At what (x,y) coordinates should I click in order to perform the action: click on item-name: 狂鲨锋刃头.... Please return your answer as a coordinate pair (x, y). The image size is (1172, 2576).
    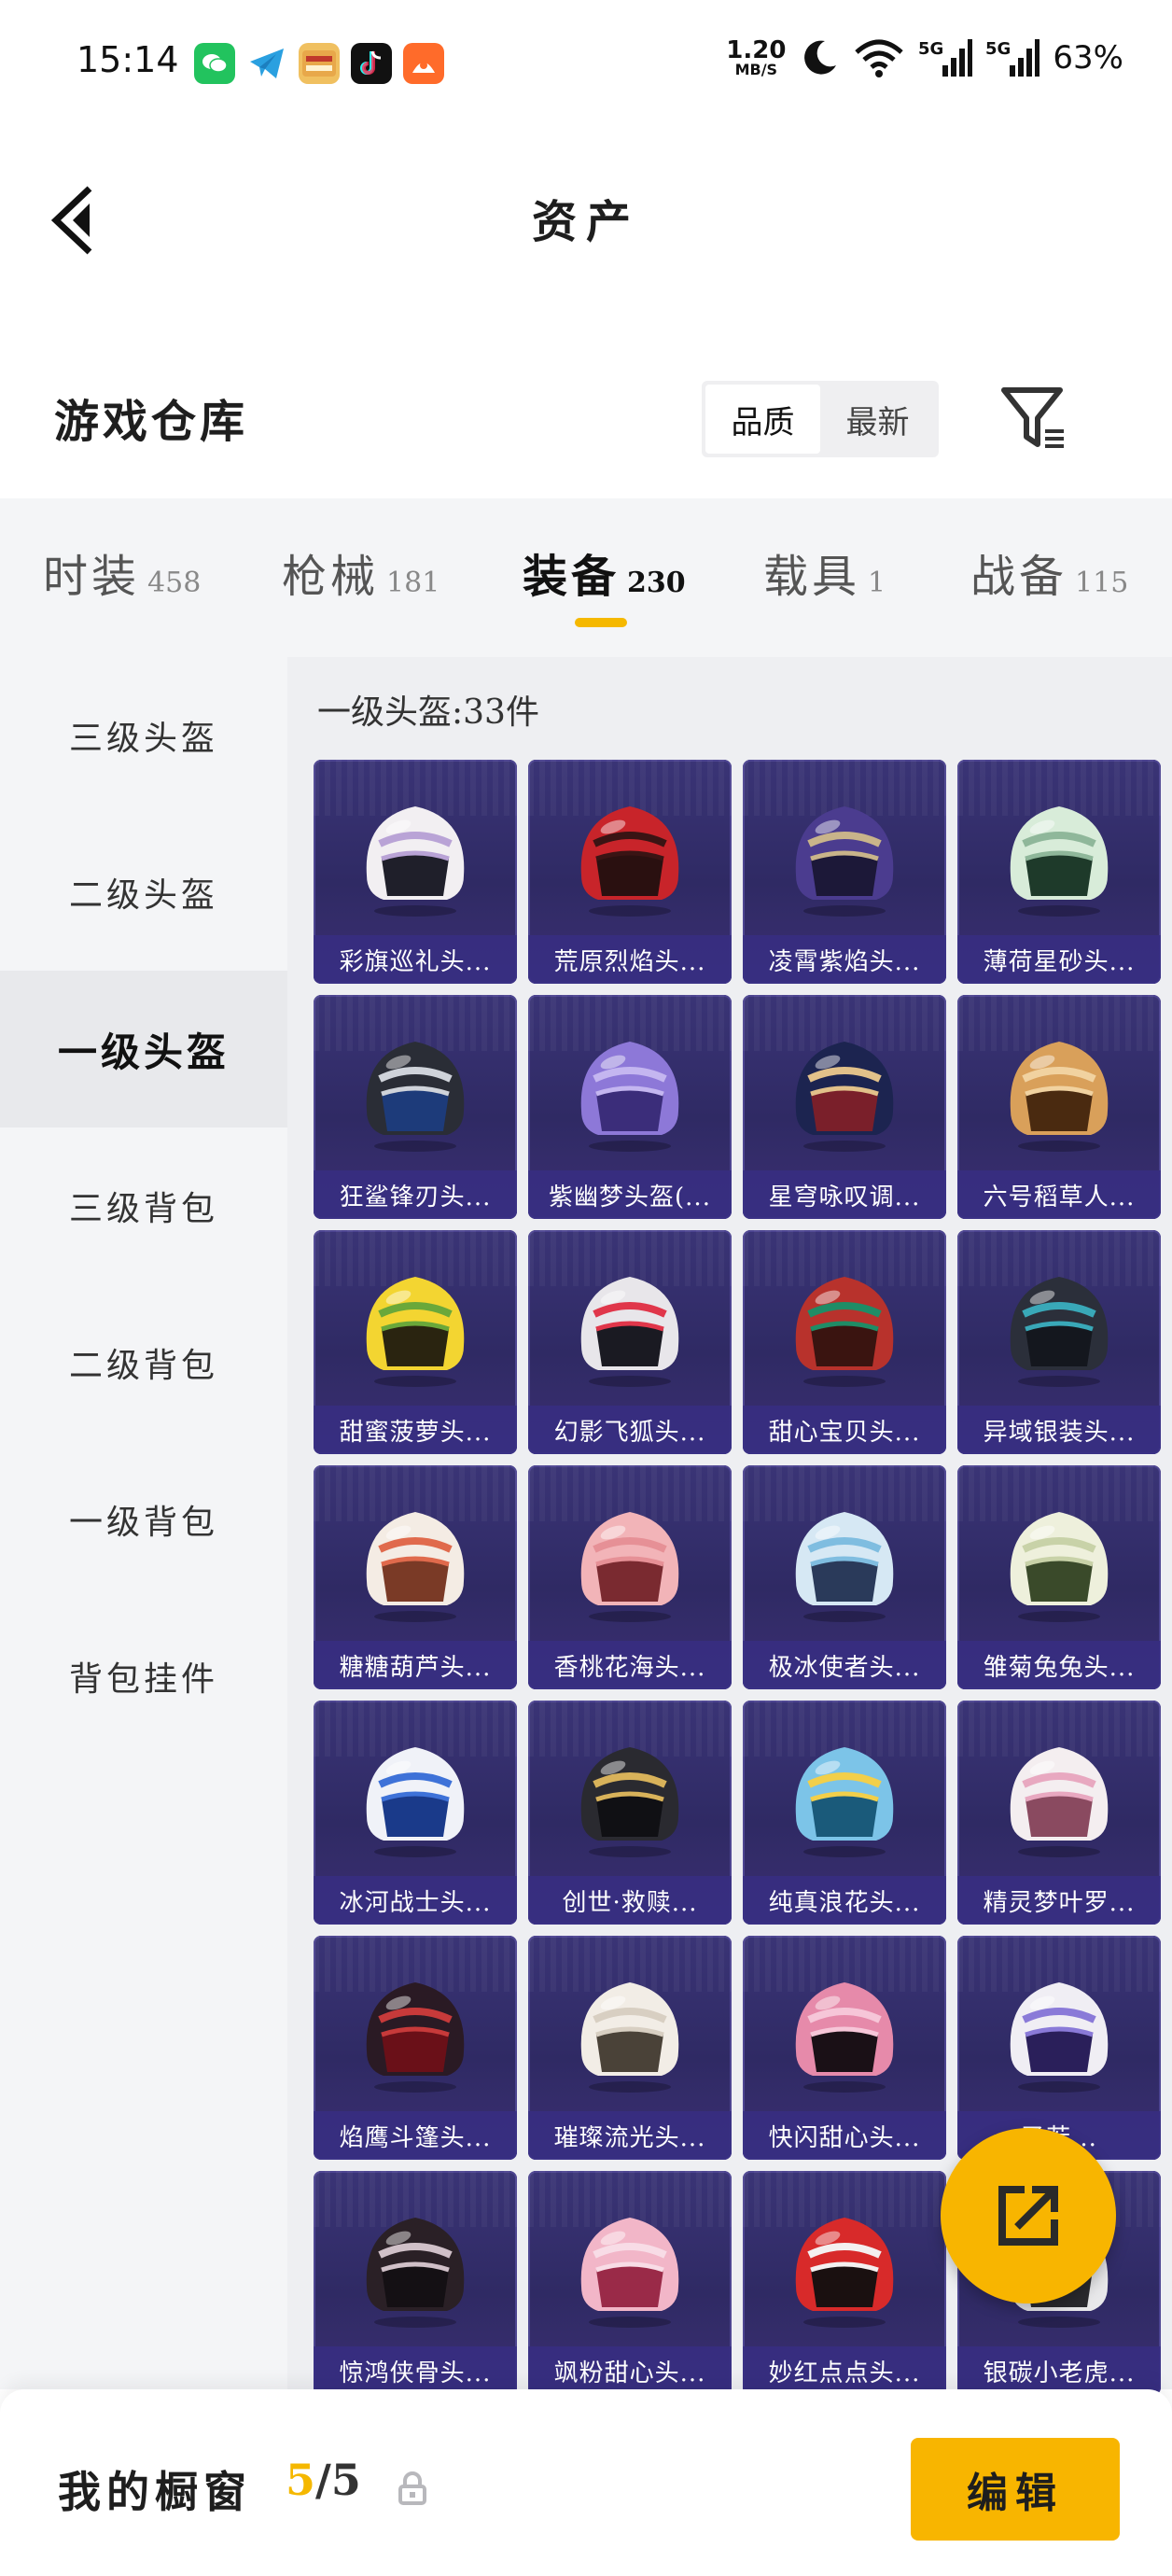
    Looking at the image, I should click on (415, 1194).